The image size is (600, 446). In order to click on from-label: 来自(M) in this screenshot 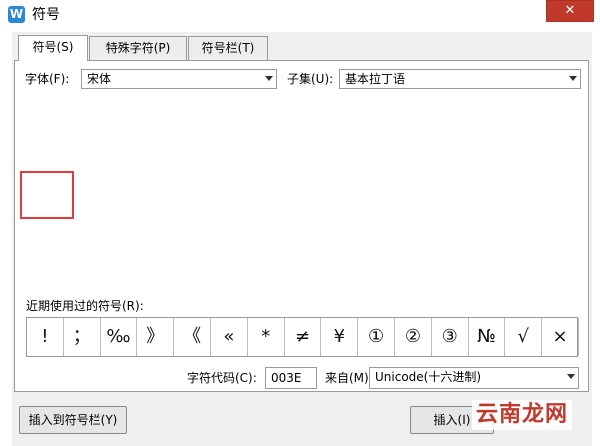, I will do `click(347, 378)`.